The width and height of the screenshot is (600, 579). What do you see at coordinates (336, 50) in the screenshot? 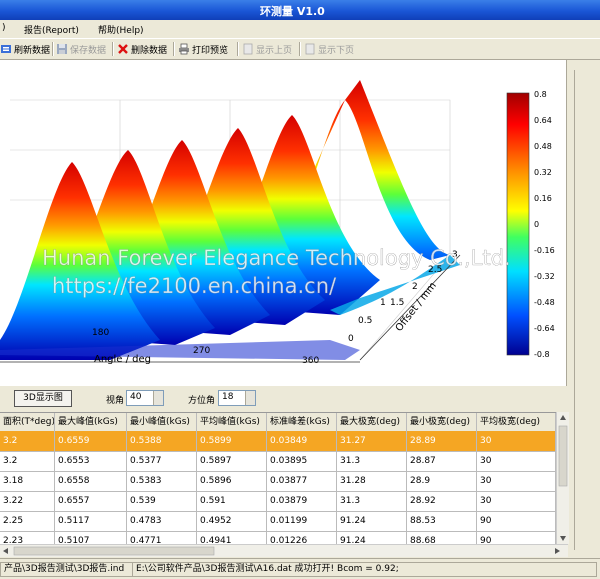
I see `show-next-page-label: 显示下页` at bounding box center [336, 50].